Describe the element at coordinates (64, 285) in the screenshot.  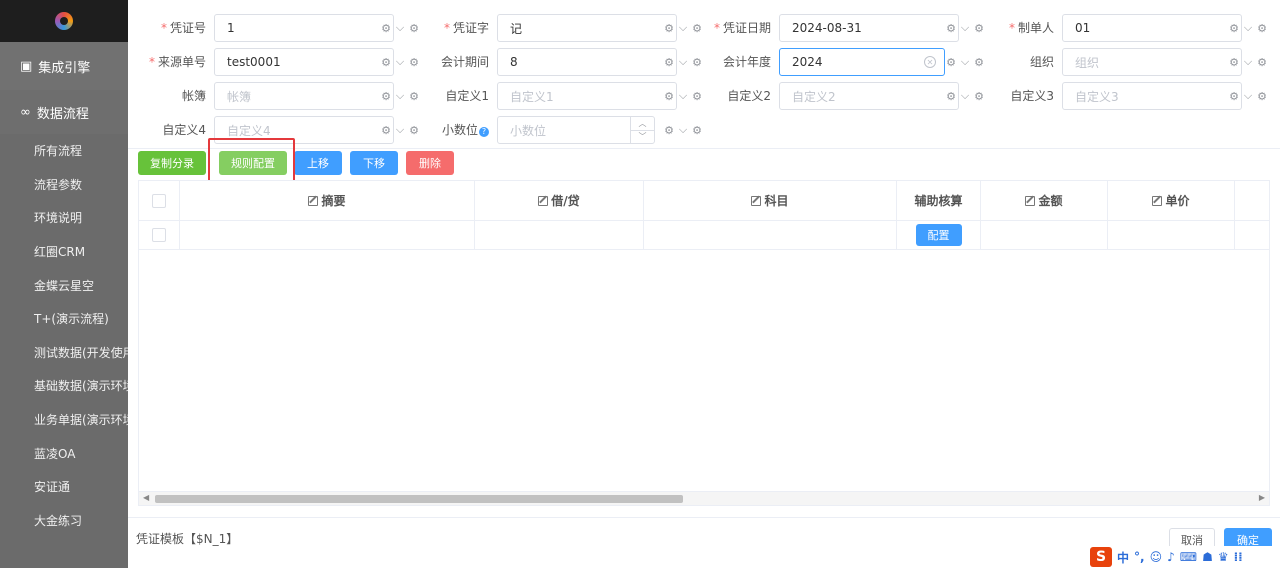
I see `sidebar-item: 金蝶云星空` at that location.